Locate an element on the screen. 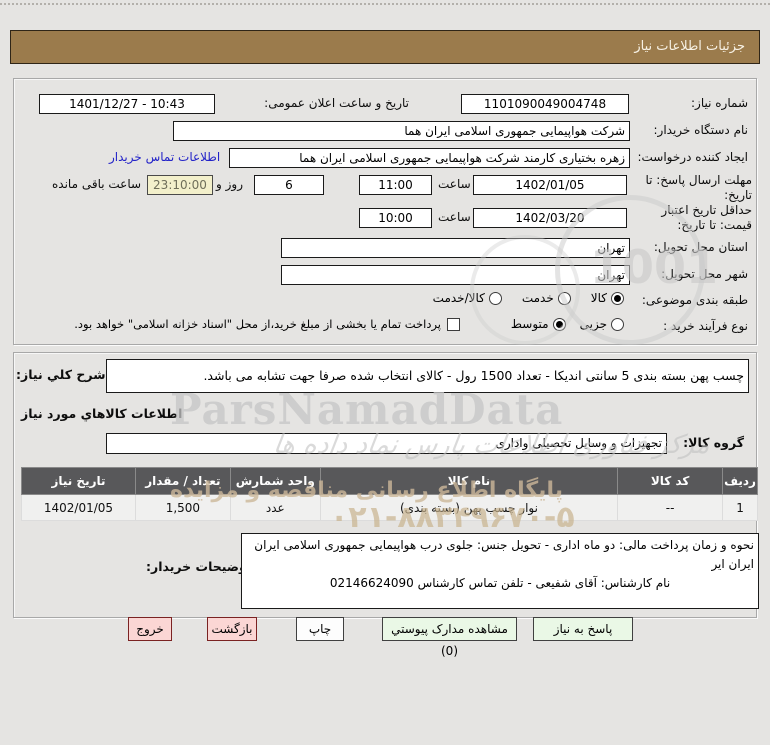  radio-option-goods: کالا is located at coordinates (607, 298).